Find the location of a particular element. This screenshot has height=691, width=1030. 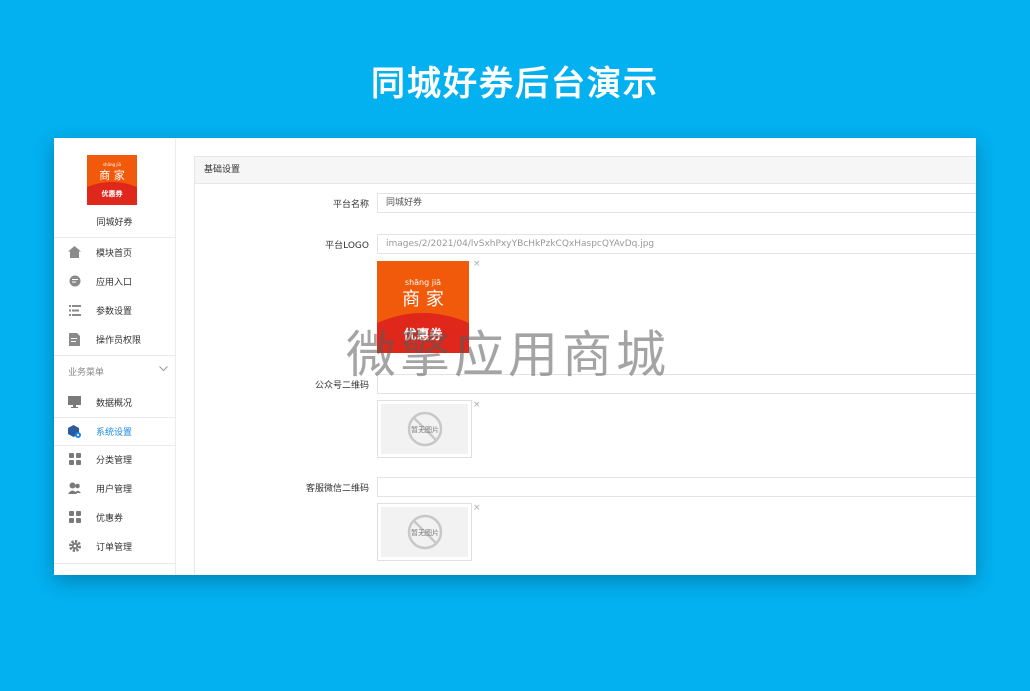

sidebar-group-business: 业务菜单 is located at coordinates (118, 371).